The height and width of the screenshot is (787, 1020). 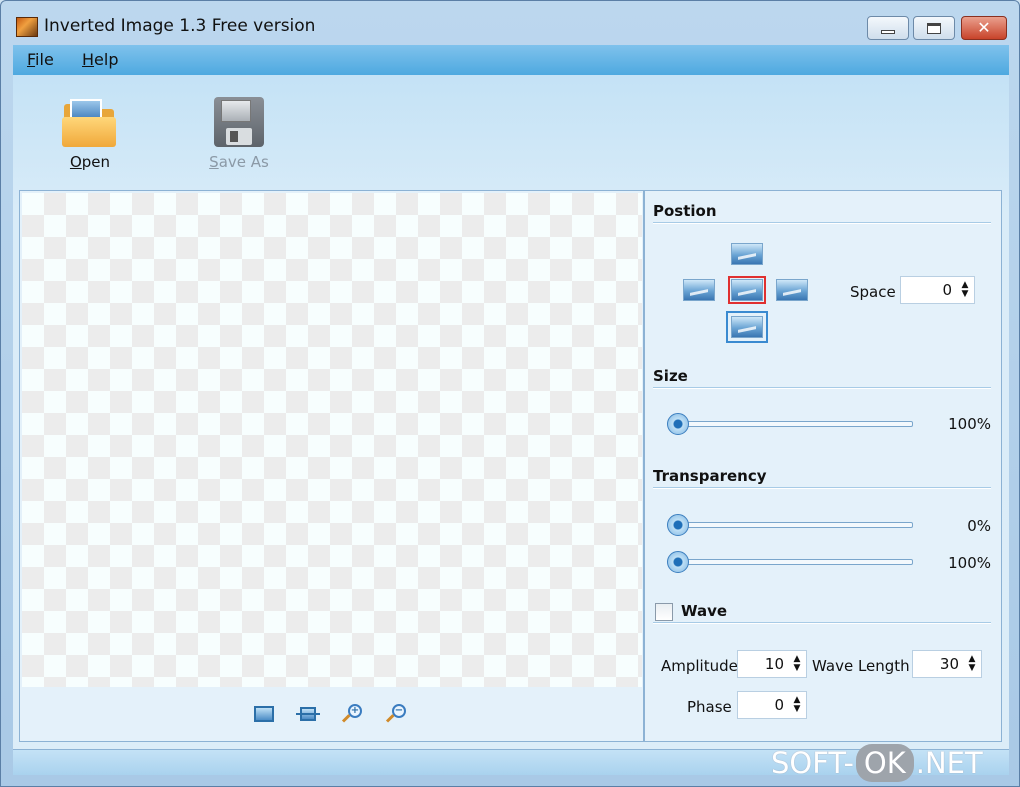 What do you see at coordinates (27, 27) in the screenshot?
I see `app-icon` at bounding box center [27, 27].